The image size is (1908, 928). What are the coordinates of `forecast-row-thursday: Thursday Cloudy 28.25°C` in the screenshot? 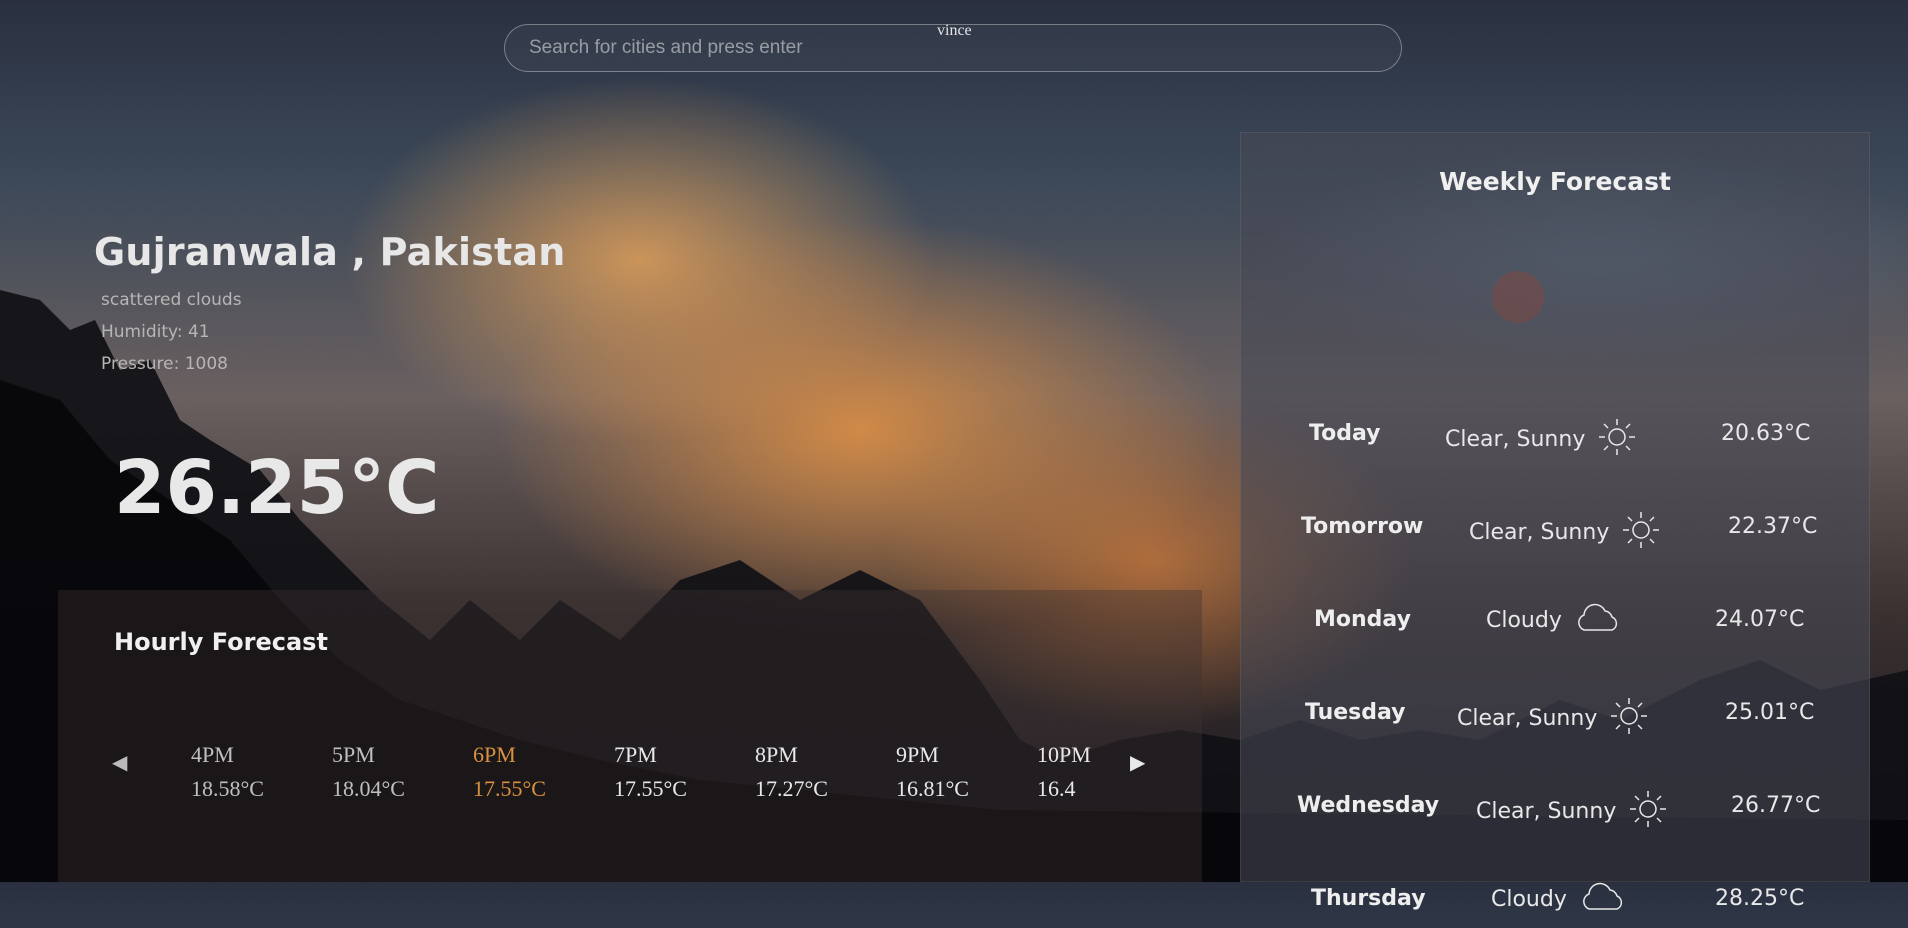 It's located at (1556, 898).